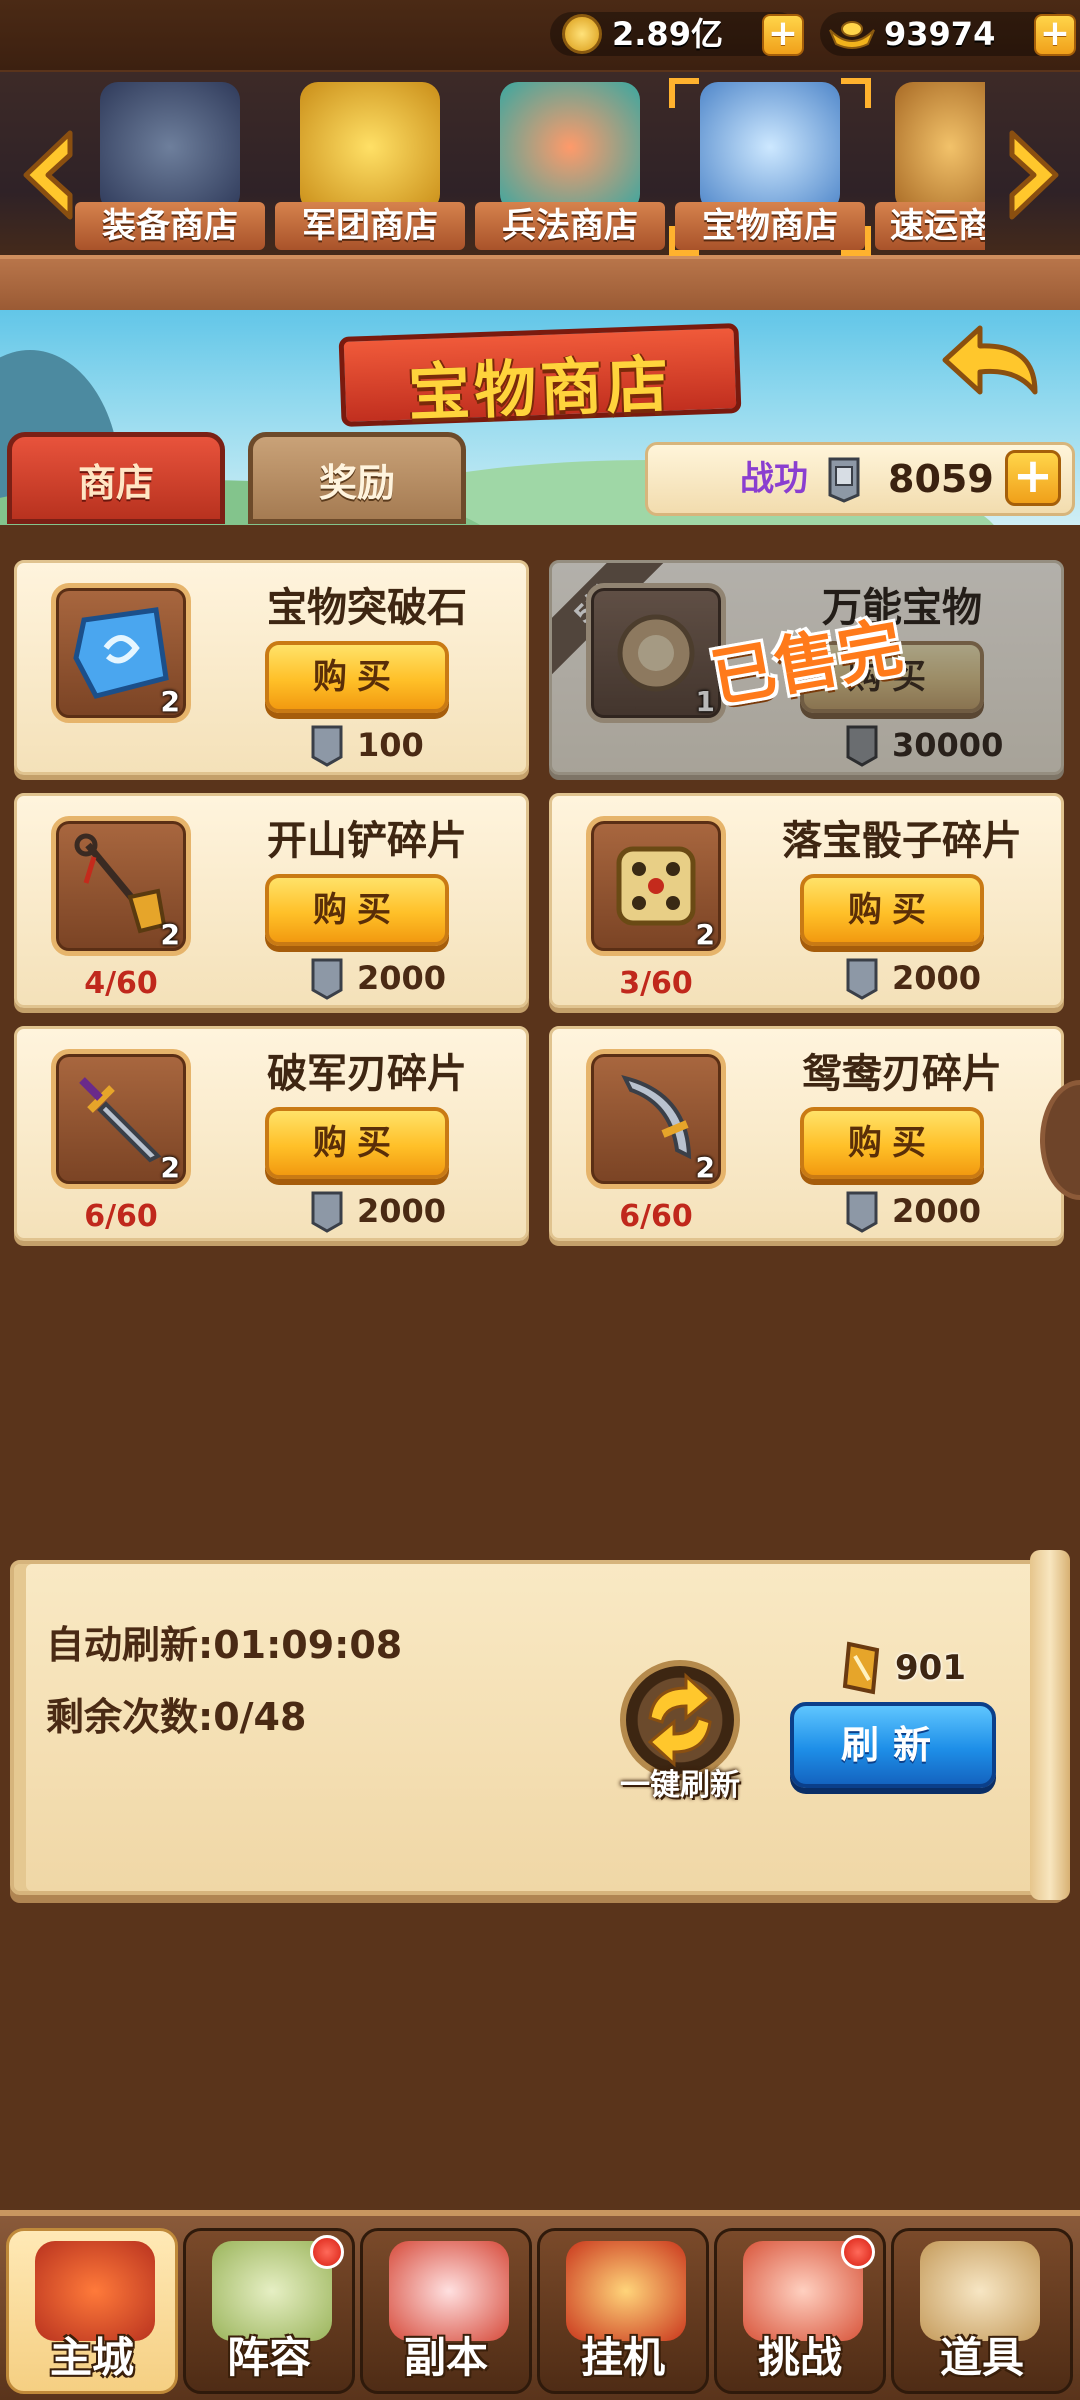  Describe the element at coordinates (774, 479) in the screenshot. I see `merit-label: 战功` at that location.